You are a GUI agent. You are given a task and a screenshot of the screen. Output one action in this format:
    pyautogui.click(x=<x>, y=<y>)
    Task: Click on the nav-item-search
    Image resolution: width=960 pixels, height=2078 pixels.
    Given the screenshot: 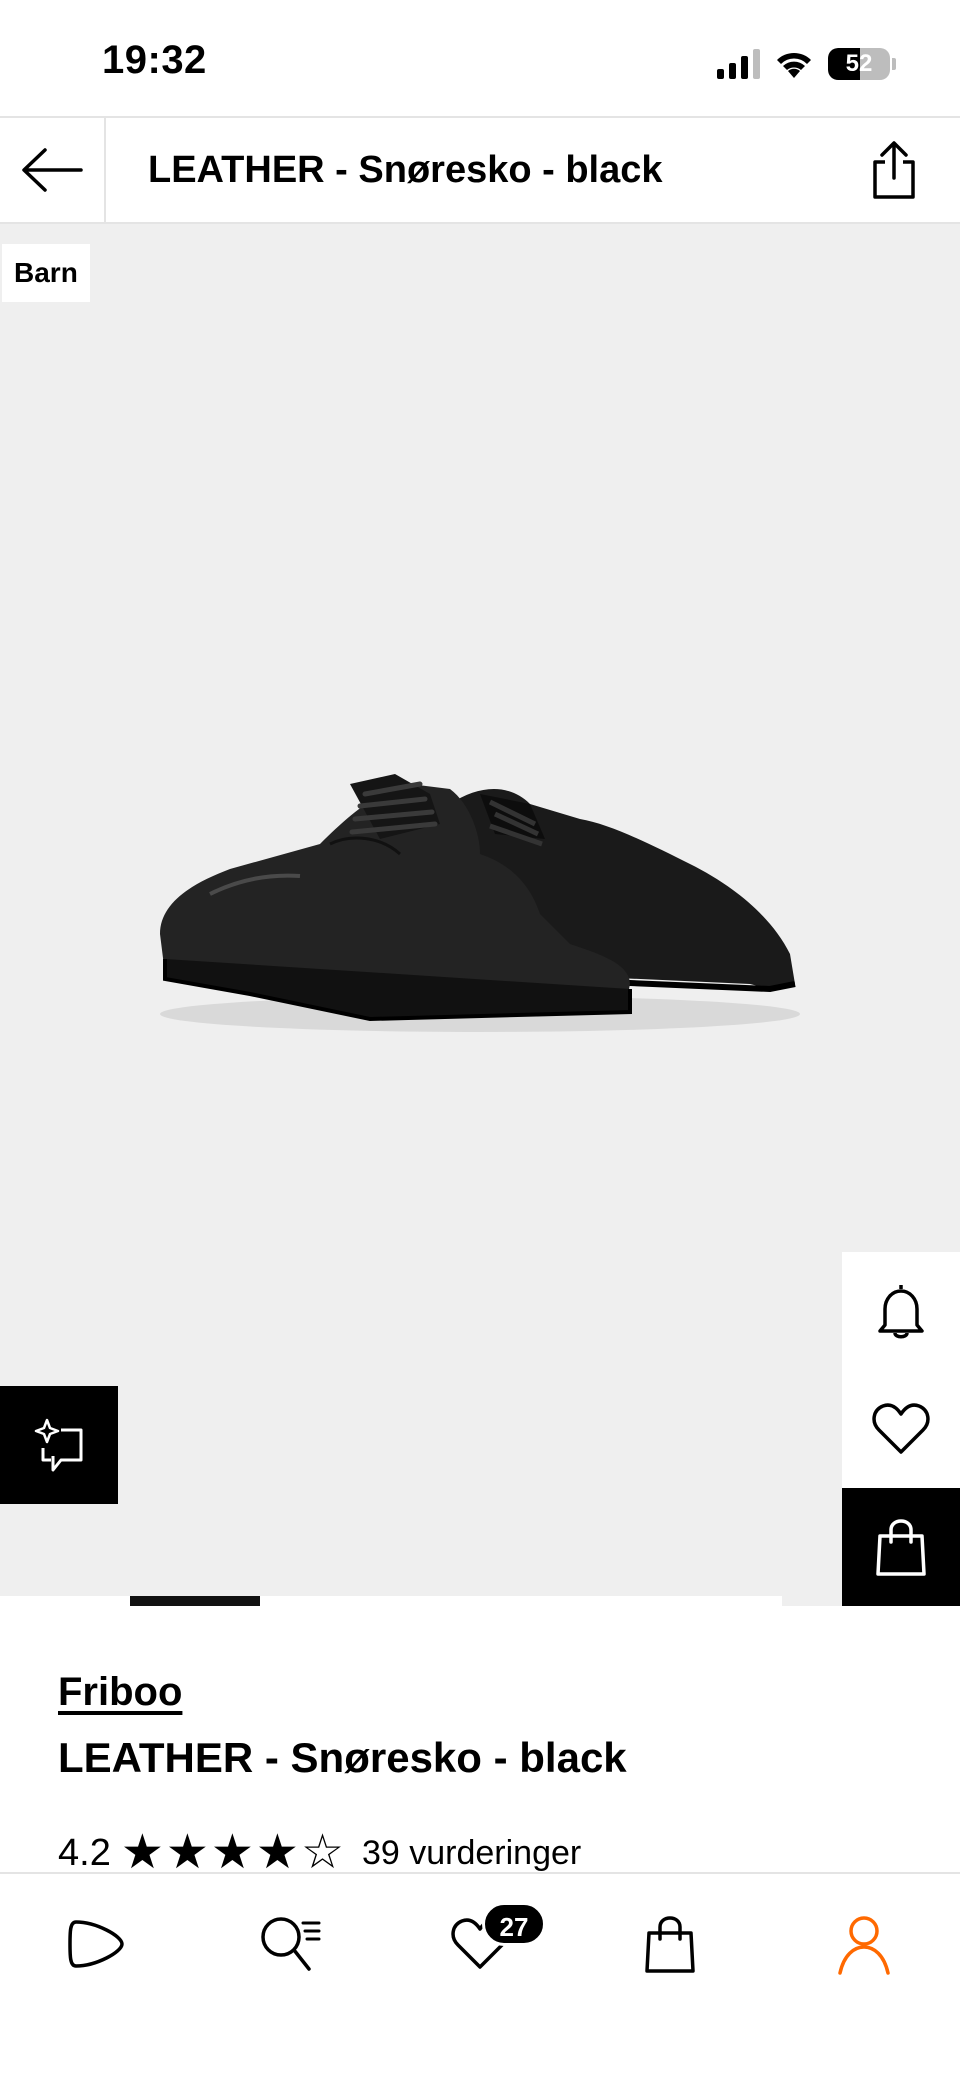 What is the action you would take?
    pyautogui.click(x=290, y=1944)
    